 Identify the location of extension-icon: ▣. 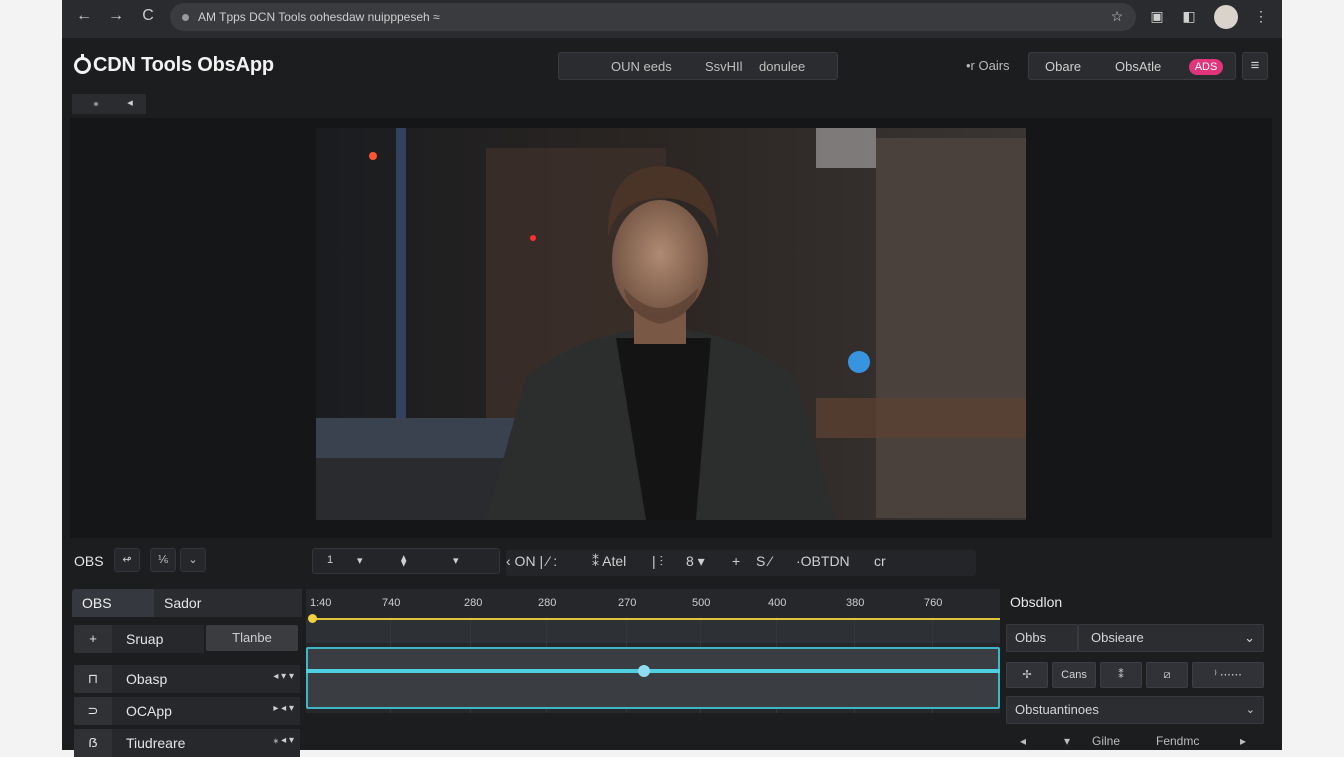
(1157, 16).